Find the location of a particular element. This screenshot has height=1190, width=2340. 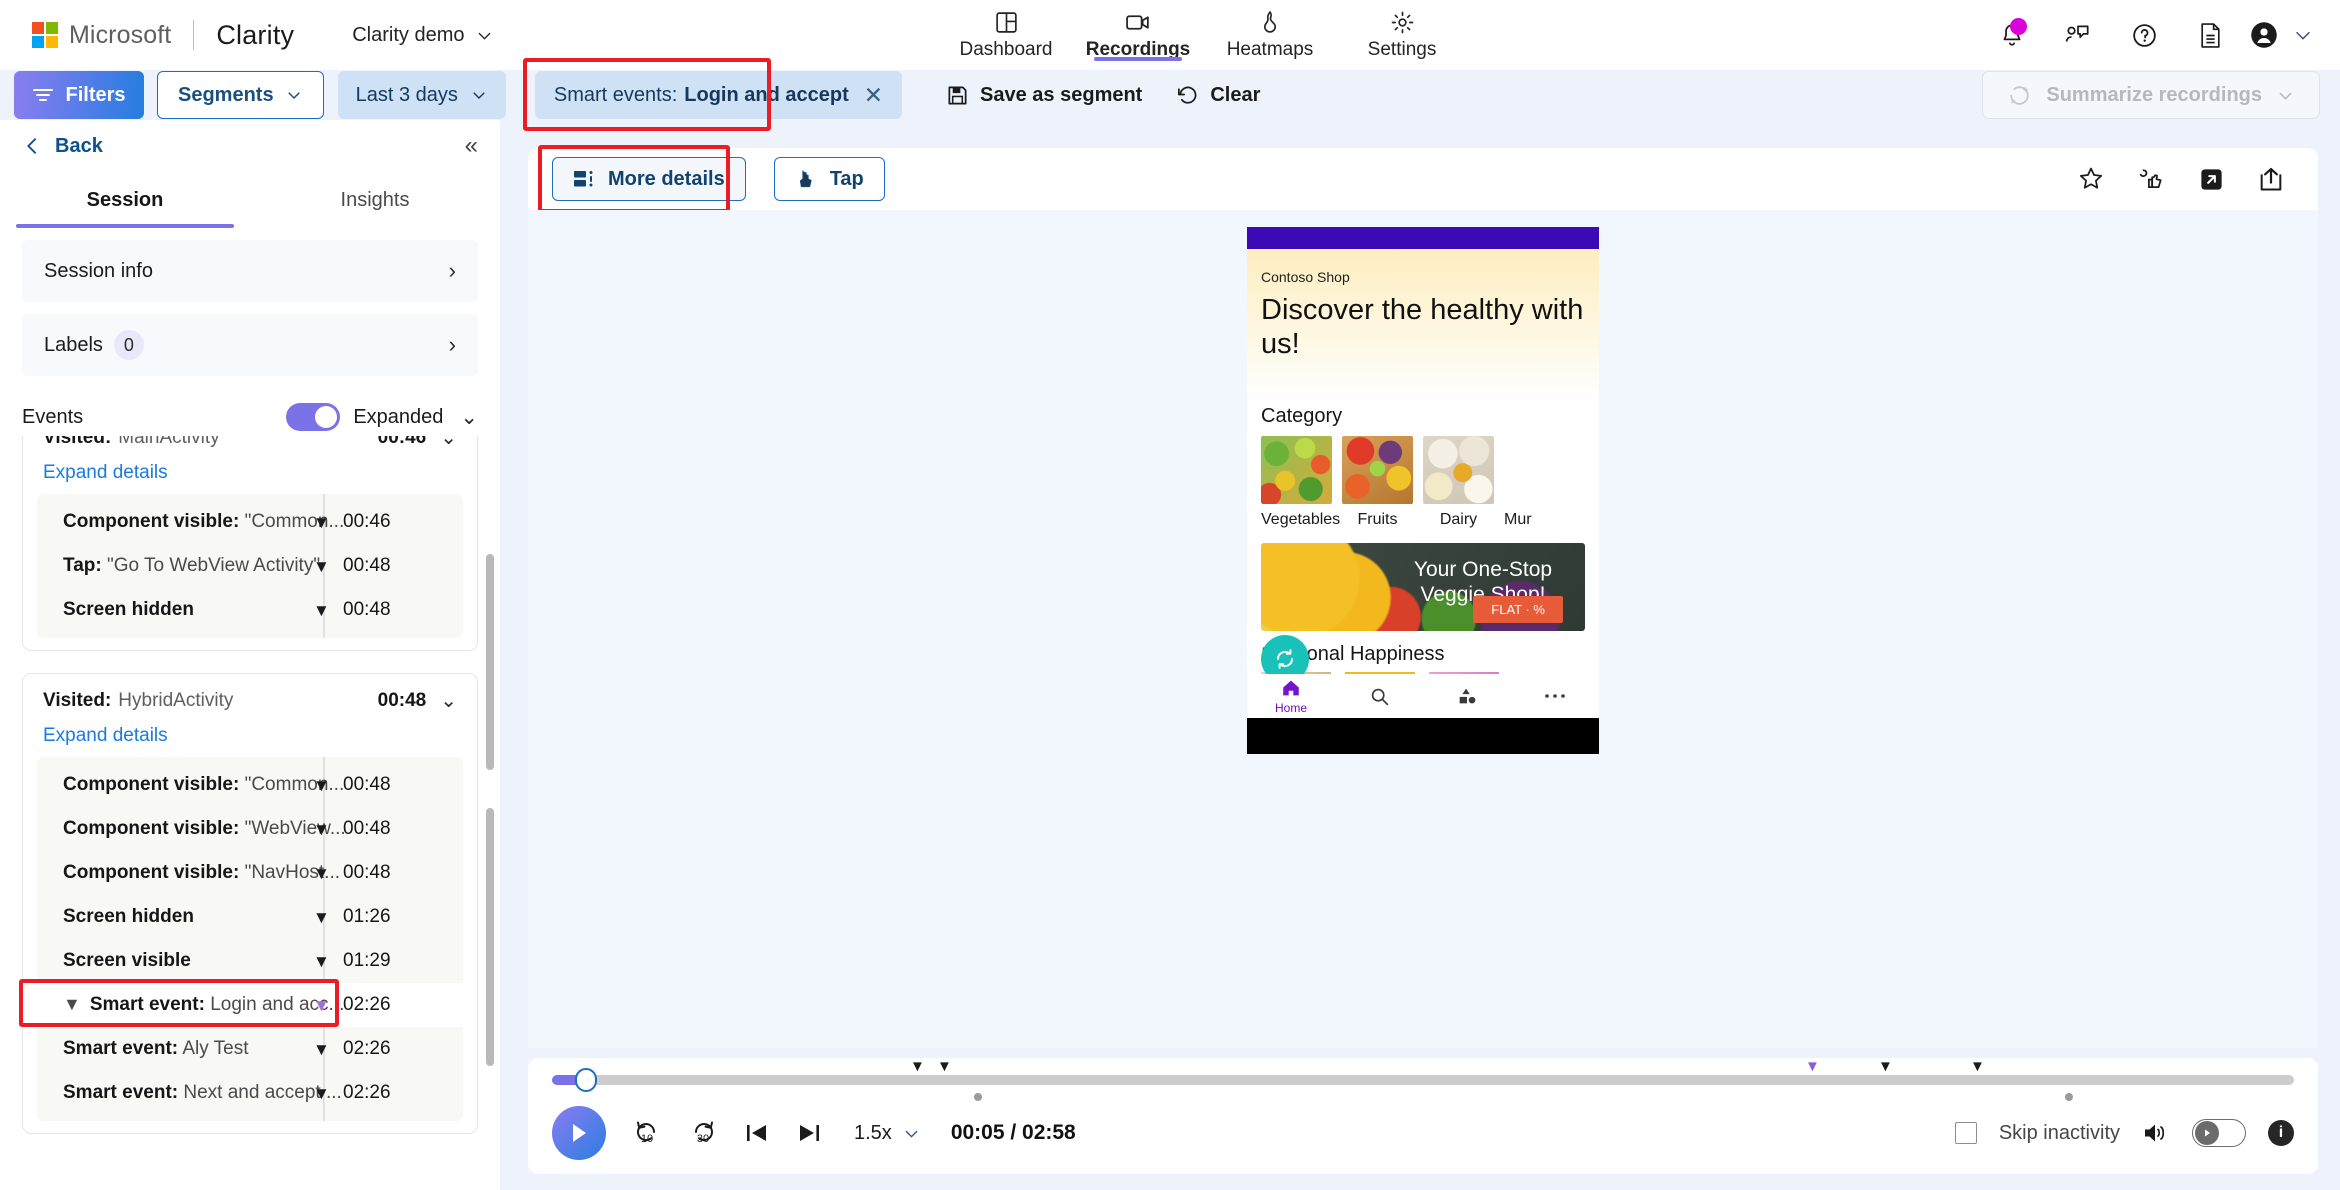

info-button: i is located at coordinates (2281, 1133).